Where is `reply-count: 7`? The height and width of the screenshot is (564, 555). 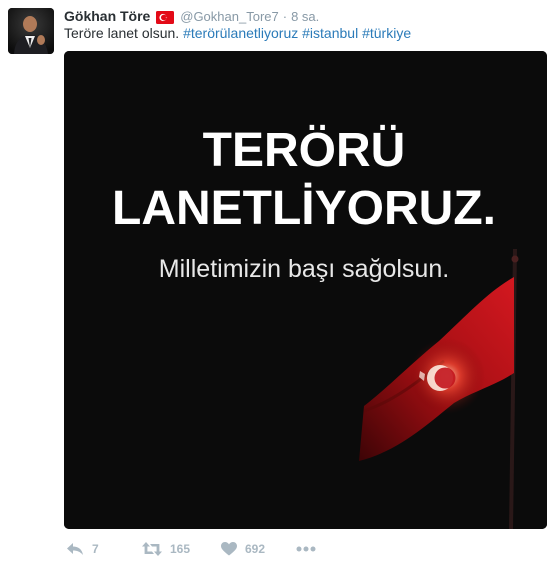 reply-count: 7 is located at coordinates (95, 549).